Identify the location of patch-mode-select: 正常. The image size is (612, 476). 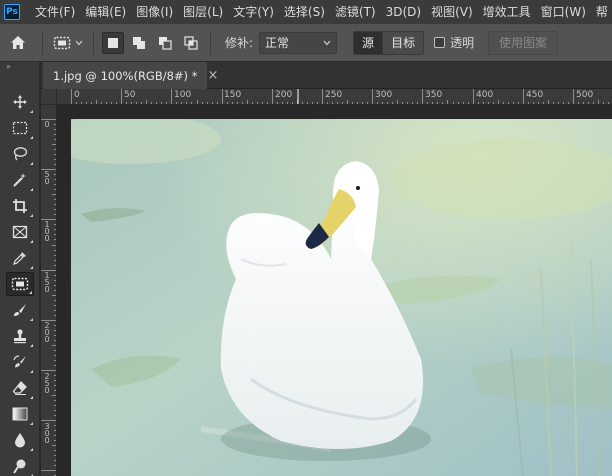
(298, 42).